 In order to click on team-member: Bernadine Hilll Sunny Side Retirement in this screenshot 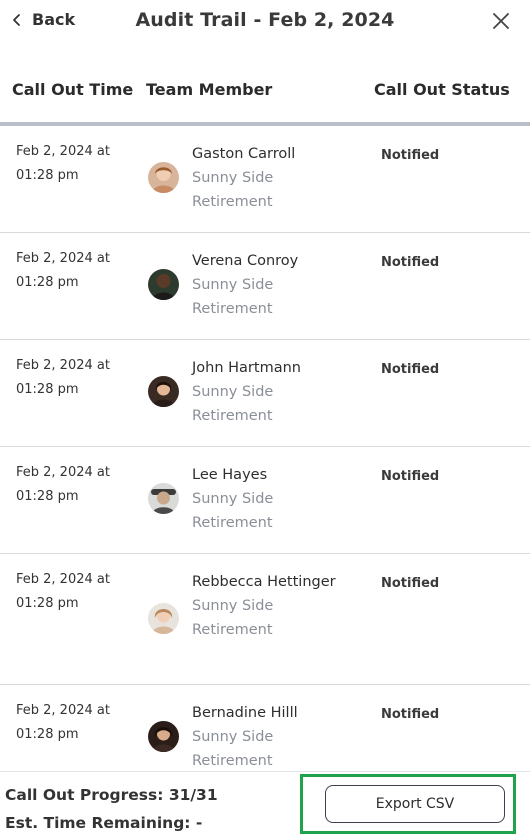, I will do `click(272, 737)`.